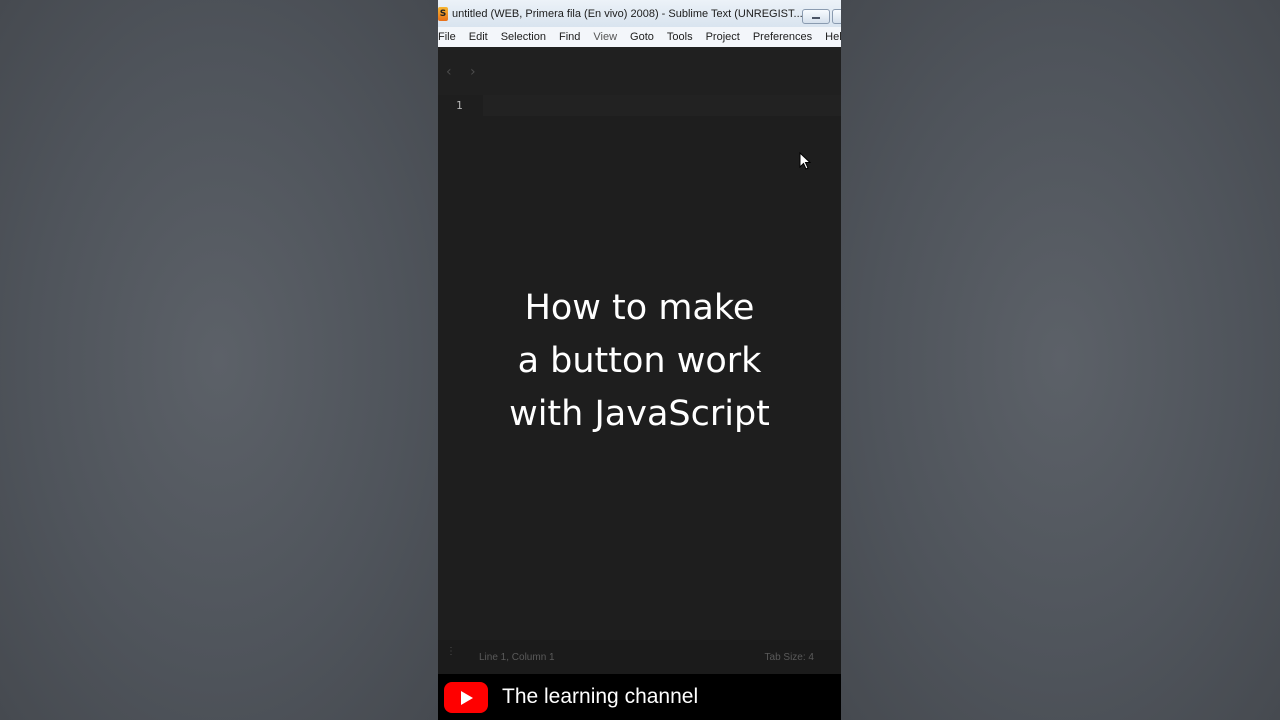 The height and width of the screenshot is (720, 1280). I want to click on sublime-app-icon: S, so click(443, 13).